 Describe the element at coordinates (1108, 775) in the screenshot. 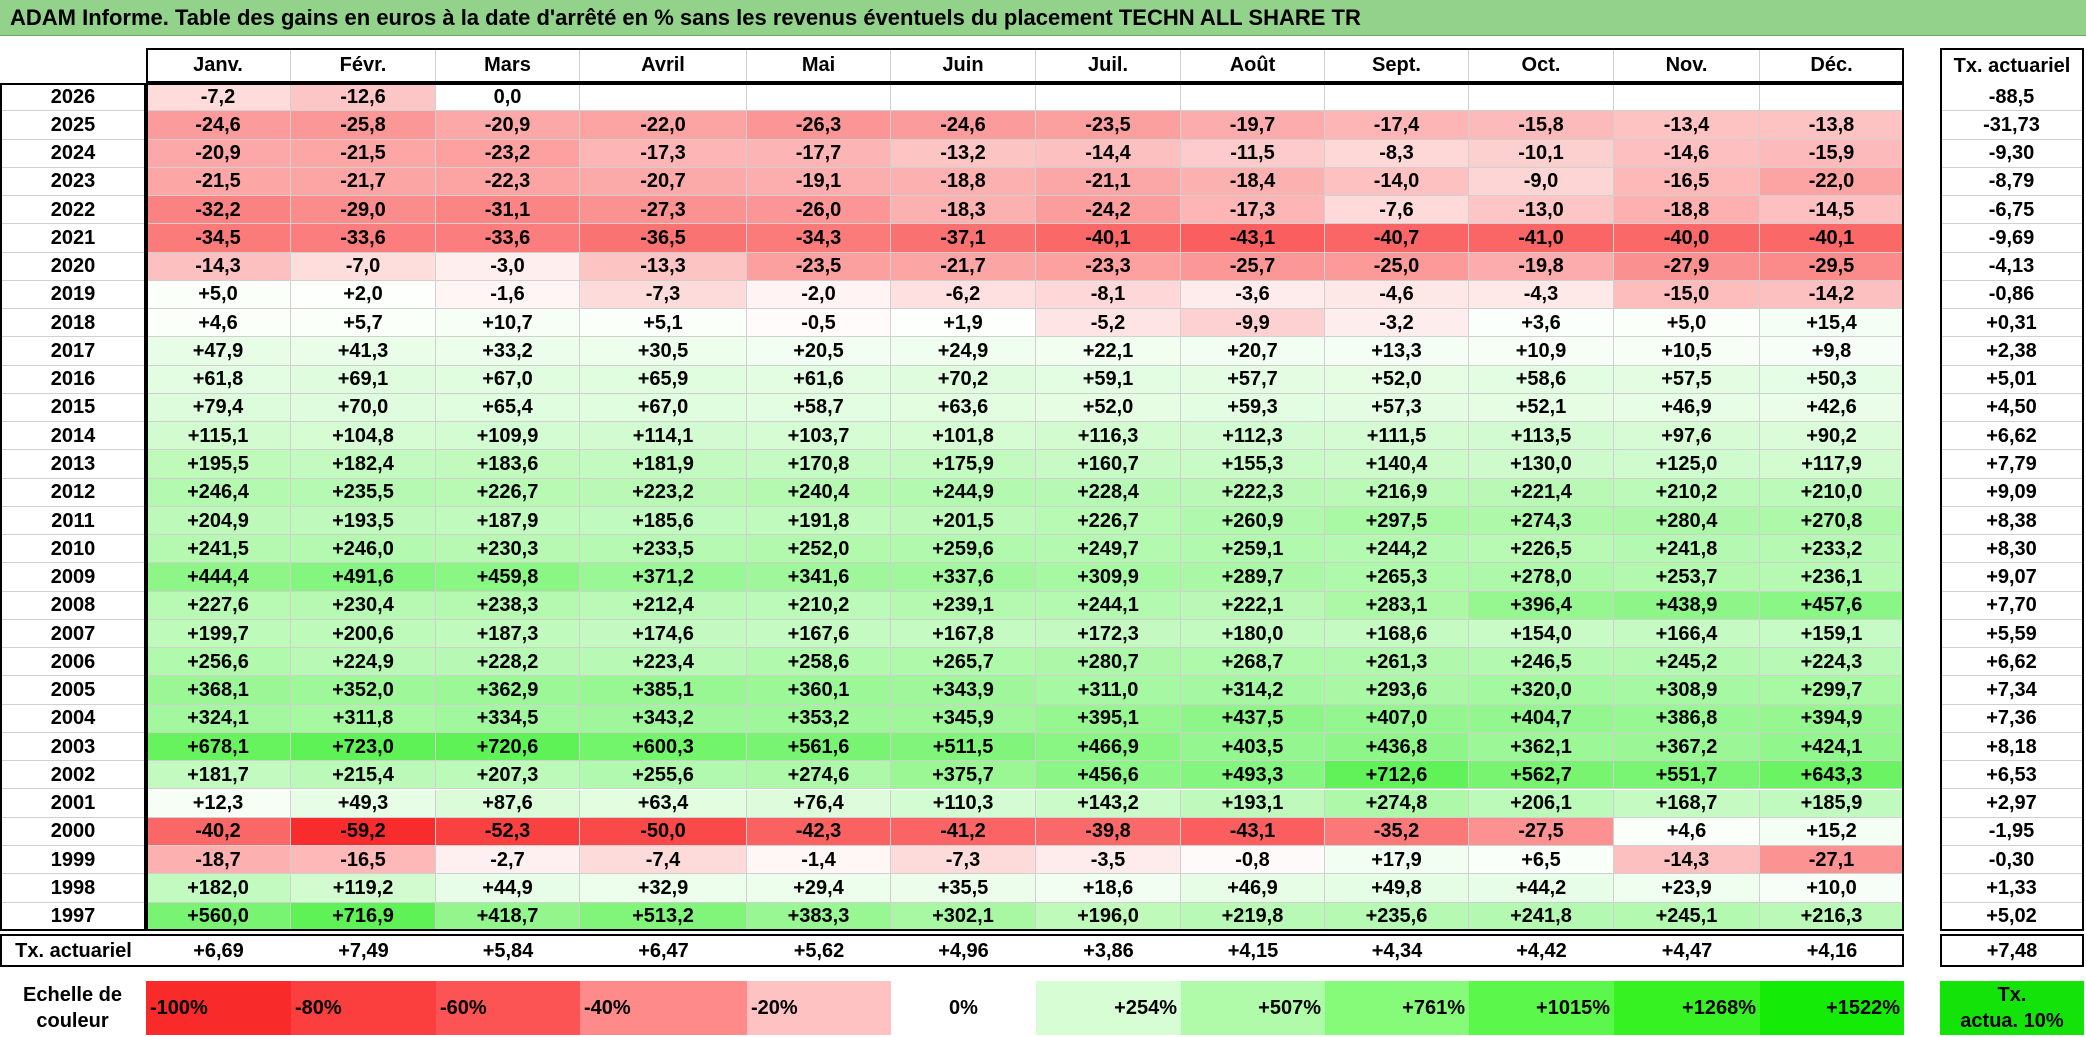

I see `table-cell: +456,6` at that location.